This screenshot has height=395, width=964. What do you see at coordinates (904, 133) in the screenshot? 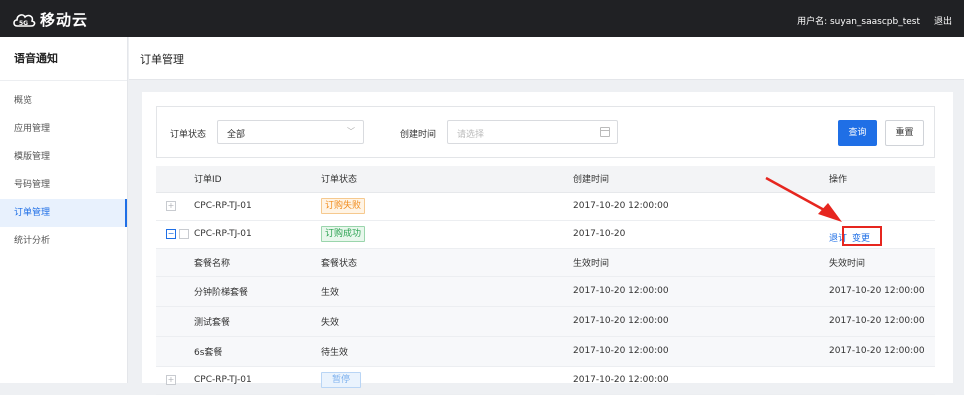
I see `reset-button: 重置` at bounding box center [904, 133].